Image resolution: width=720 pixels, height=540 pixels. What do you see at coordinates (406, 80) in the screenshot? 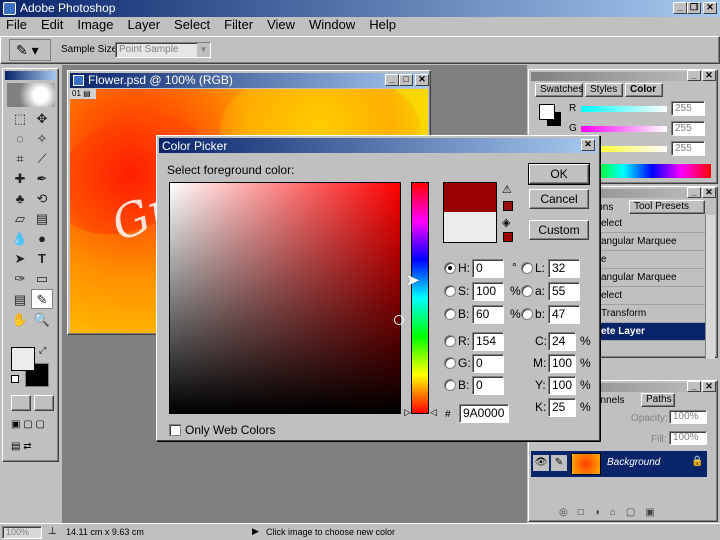
I see `doc-maximize-button: □` at bounding box center [406, 80].